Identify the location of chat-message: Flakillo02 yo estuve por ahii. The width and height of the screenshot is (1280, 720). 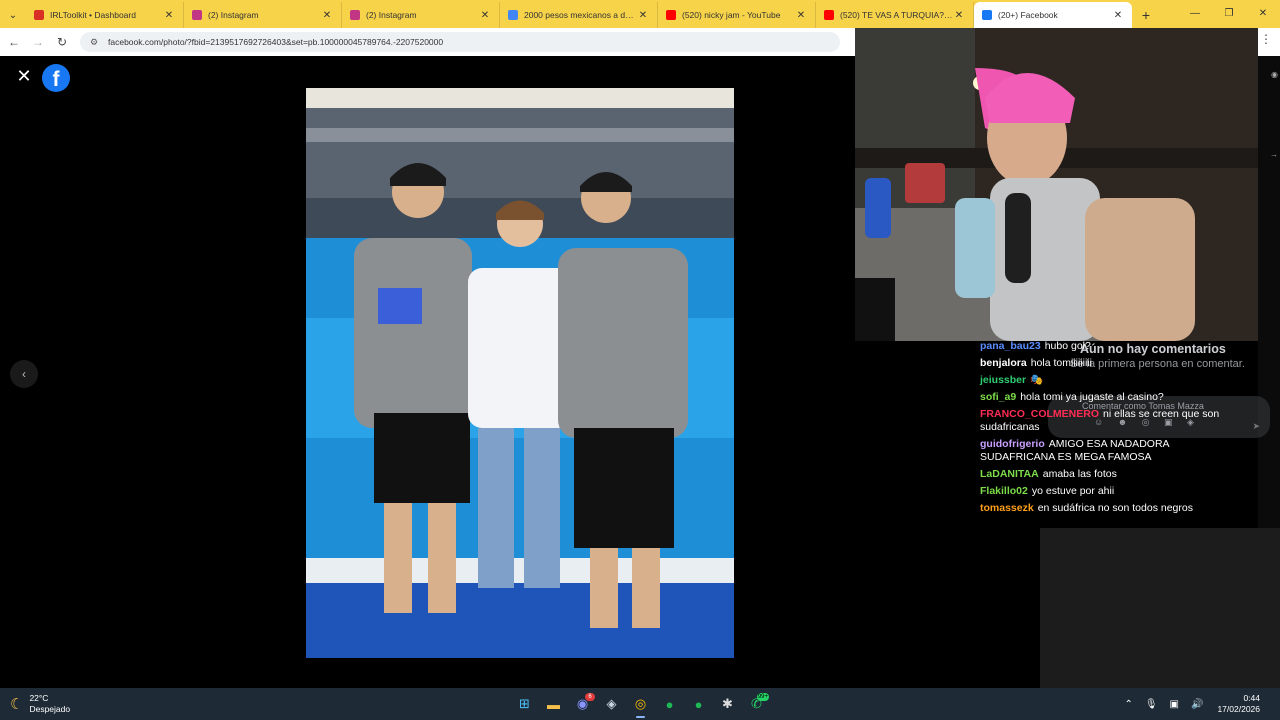
(1110, 491).